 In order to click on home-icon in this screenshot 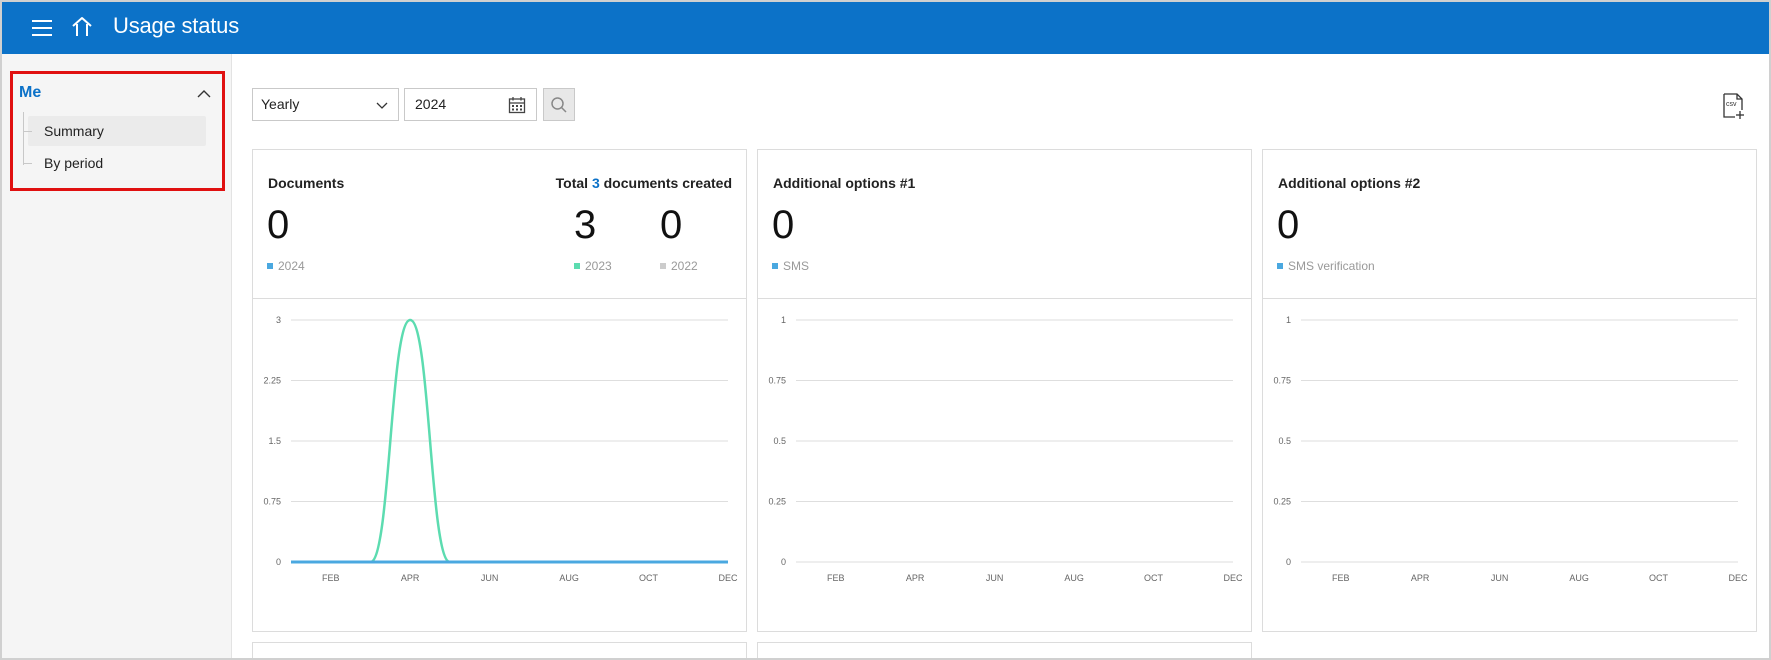, I will do `click(82, 27)`.